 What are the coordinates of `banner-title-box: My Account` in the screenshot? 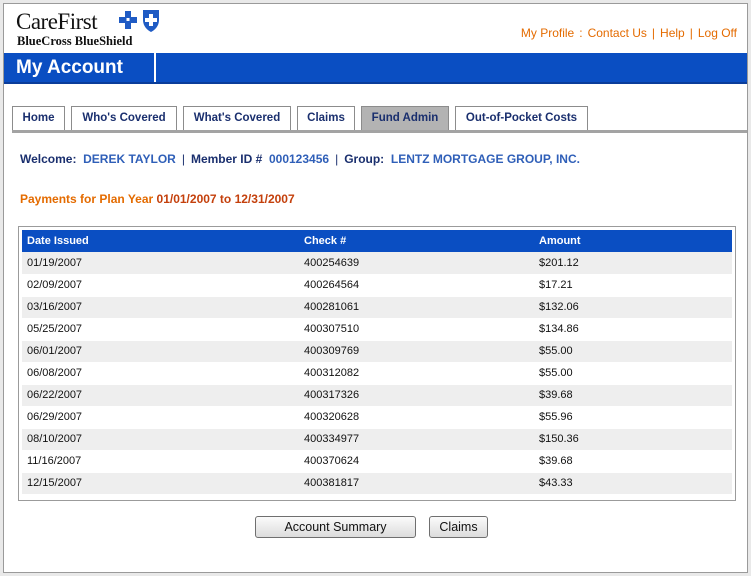 It's located at (80, 68).